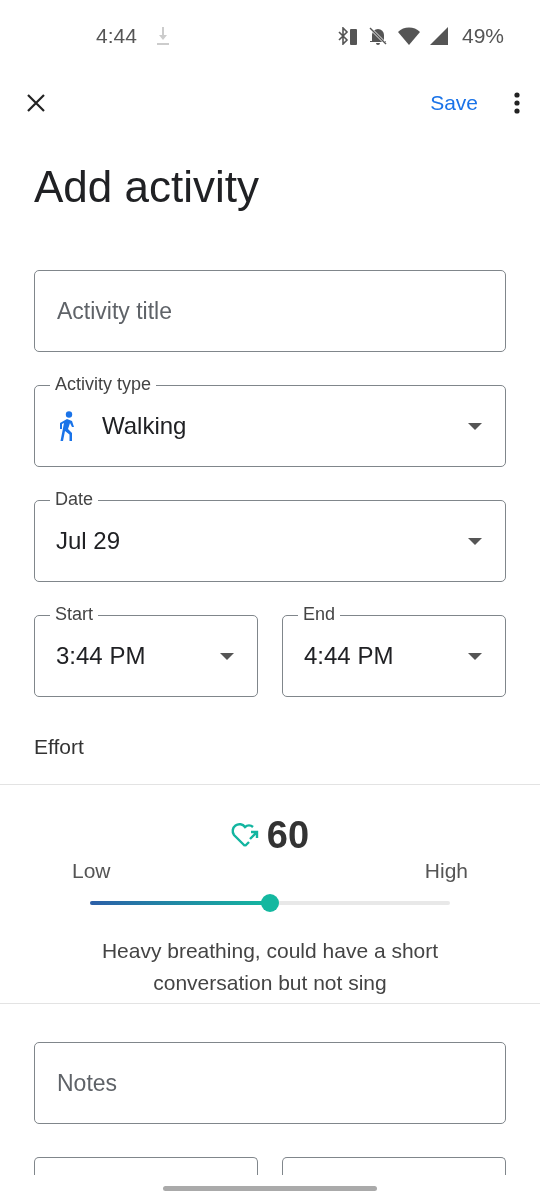 The height and width of the screenshot is (1200, 540). What do you see at coordinates (270, 967) in the screenshot?
I see `effort-description: Heavy breathing, could have a short conversation but not sing` at bounding box center [270, 967].